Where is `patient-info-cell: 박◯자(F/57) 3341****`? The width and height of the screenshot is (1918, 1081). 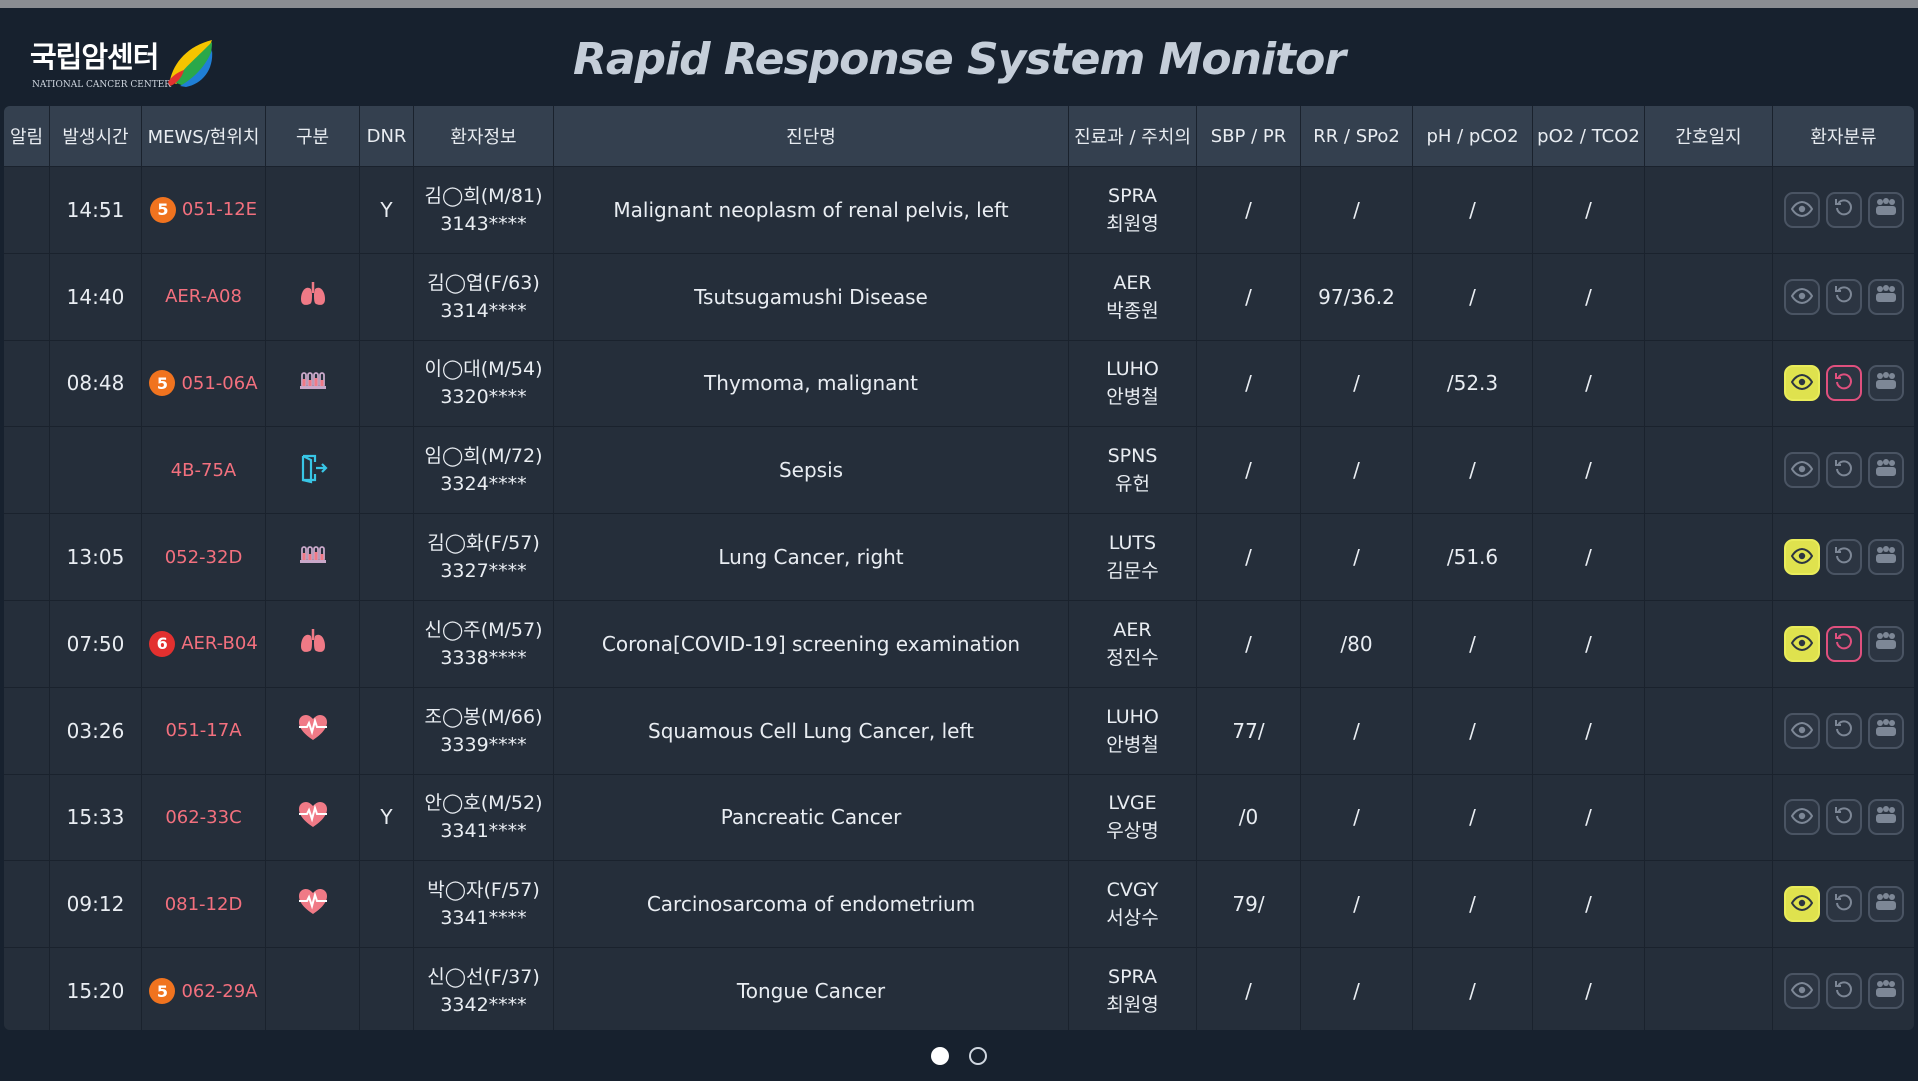 patient-info-cell: 박◯자(F/57) 3341**** is located at coordinates (484, 904).